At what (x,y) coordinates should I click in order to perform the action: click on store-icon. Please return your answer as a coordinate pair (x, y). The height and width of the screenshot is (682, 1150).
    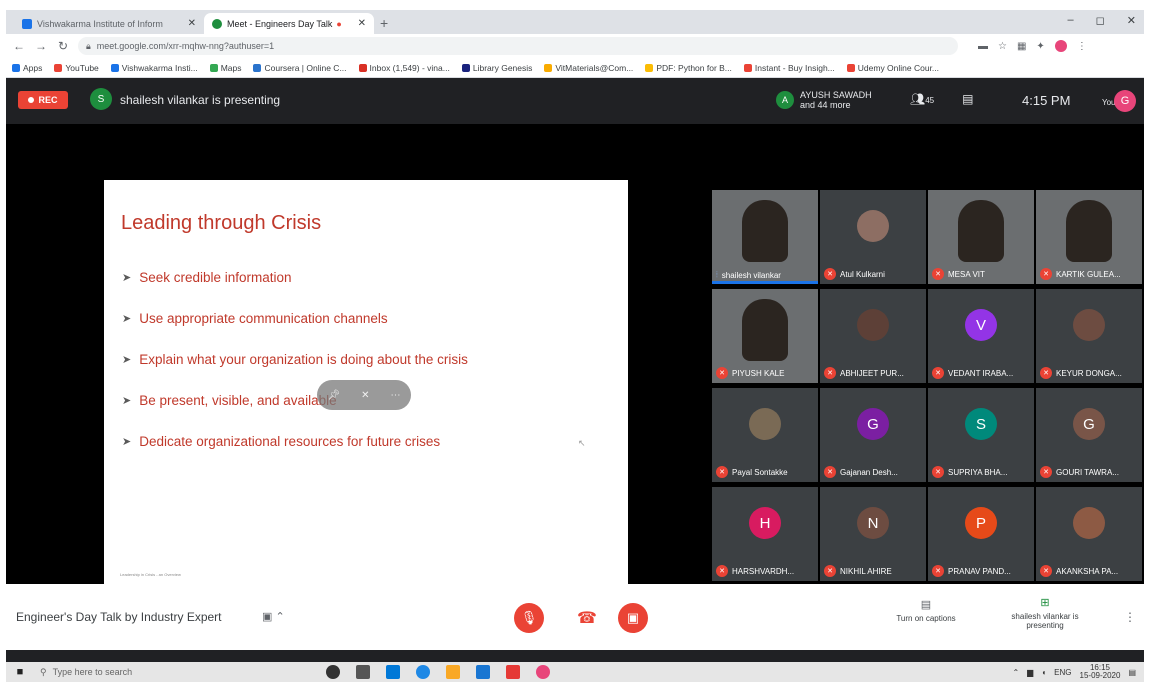
    Looking at the image, I should click on (393, 672).